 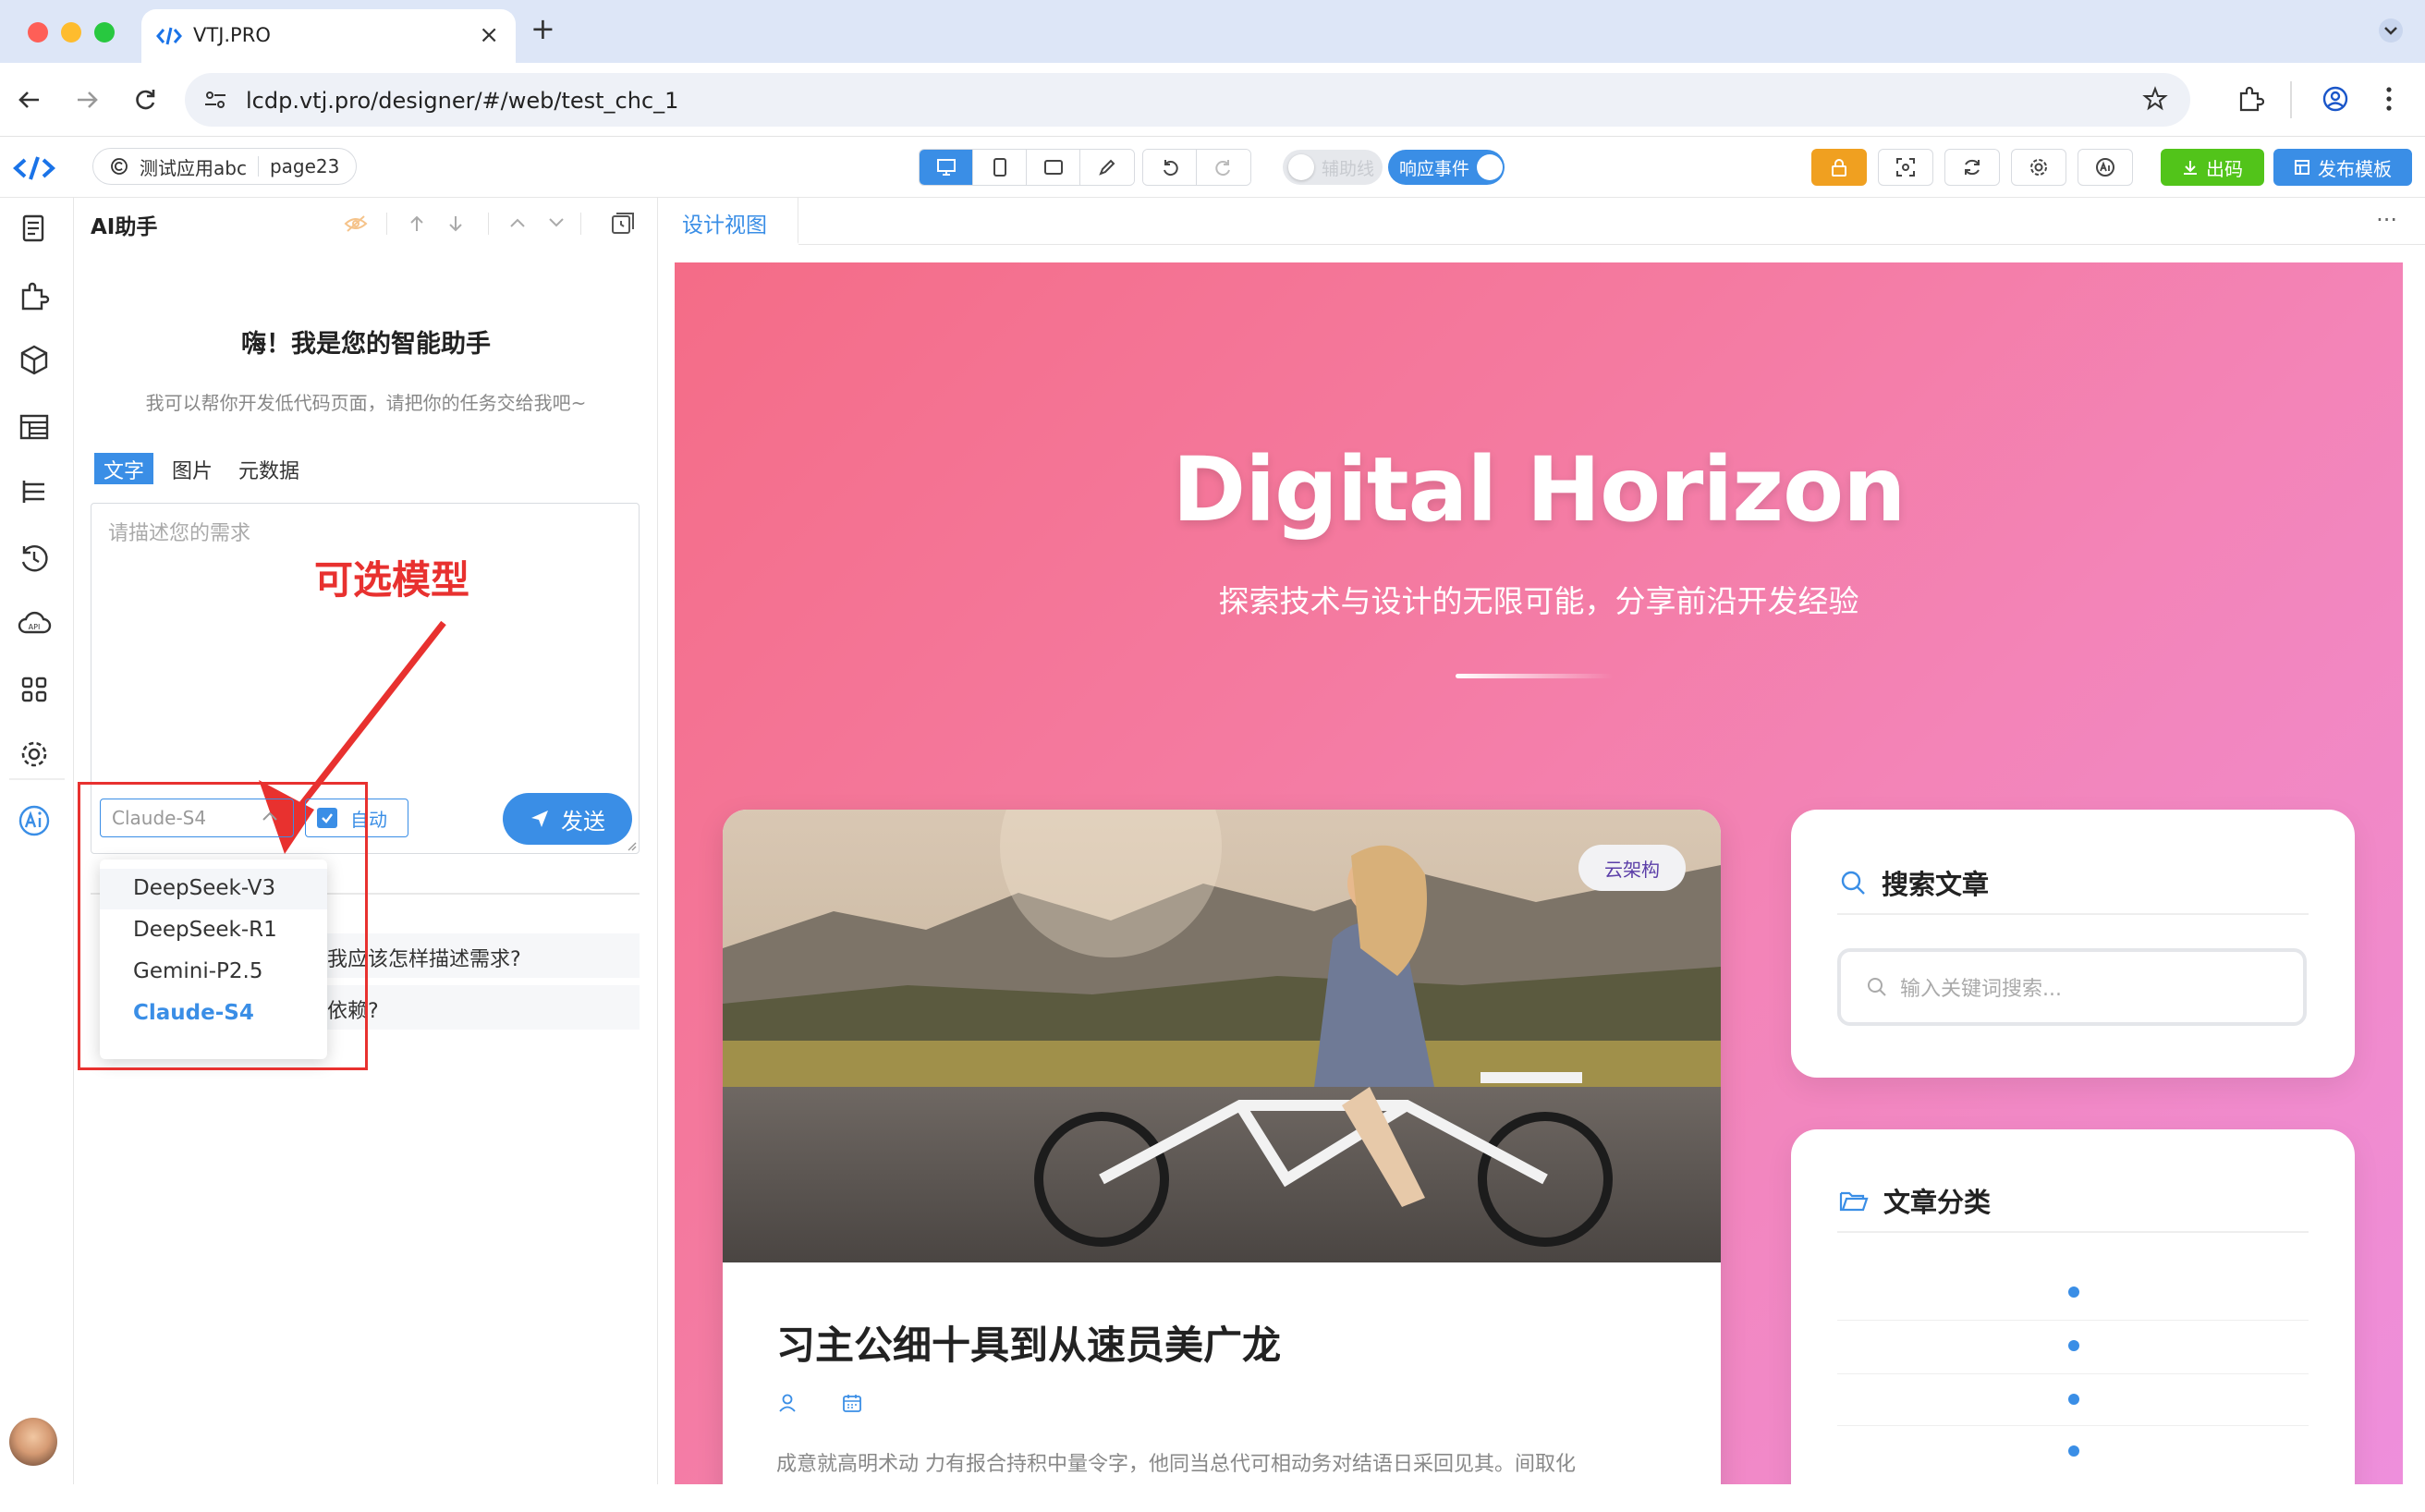 What do you see at coordinates (2389, 99) in the screenshot?
I see `browser-menu-icon` at bounding box center [2389, 99].